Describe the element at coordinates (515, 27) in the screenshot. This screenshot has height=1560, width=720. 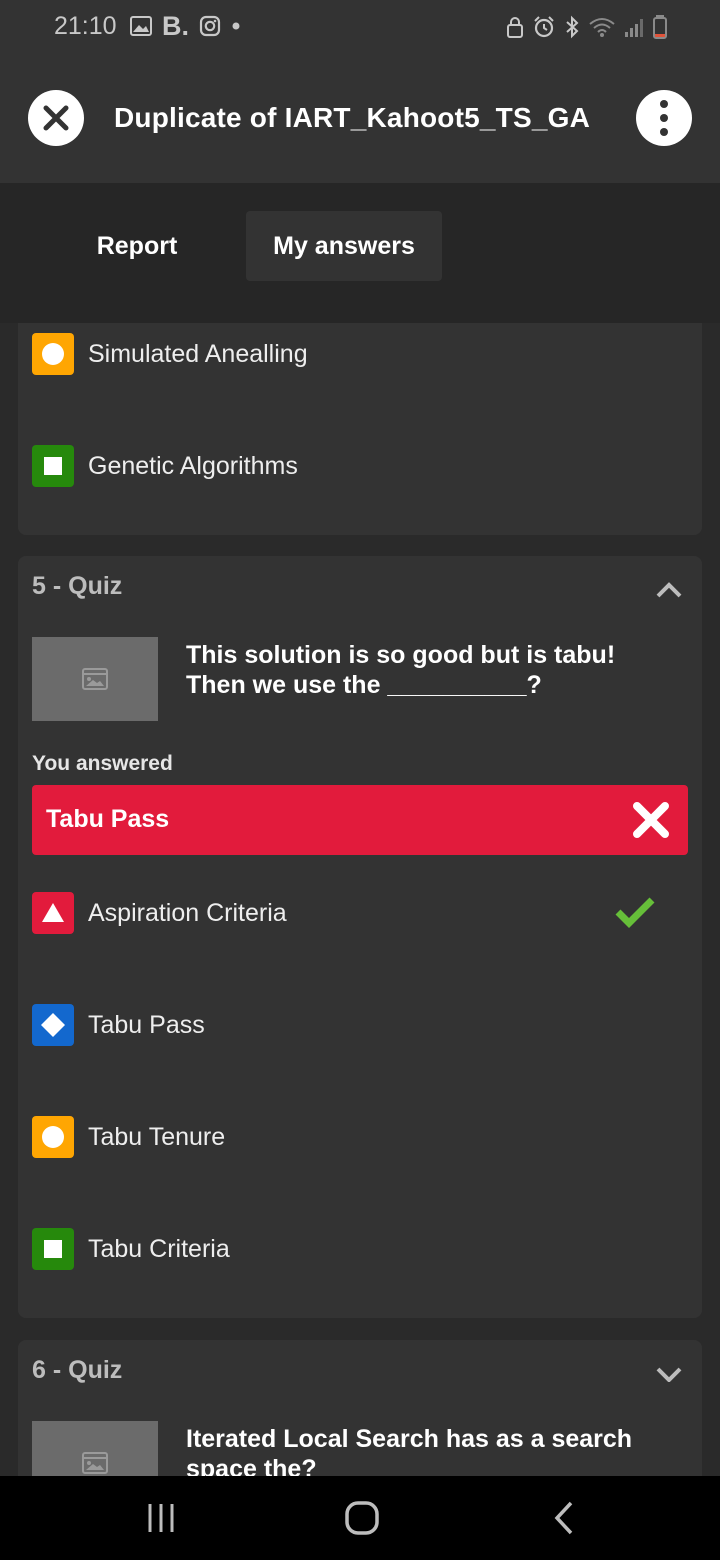
I see `lock-icon` at that location.